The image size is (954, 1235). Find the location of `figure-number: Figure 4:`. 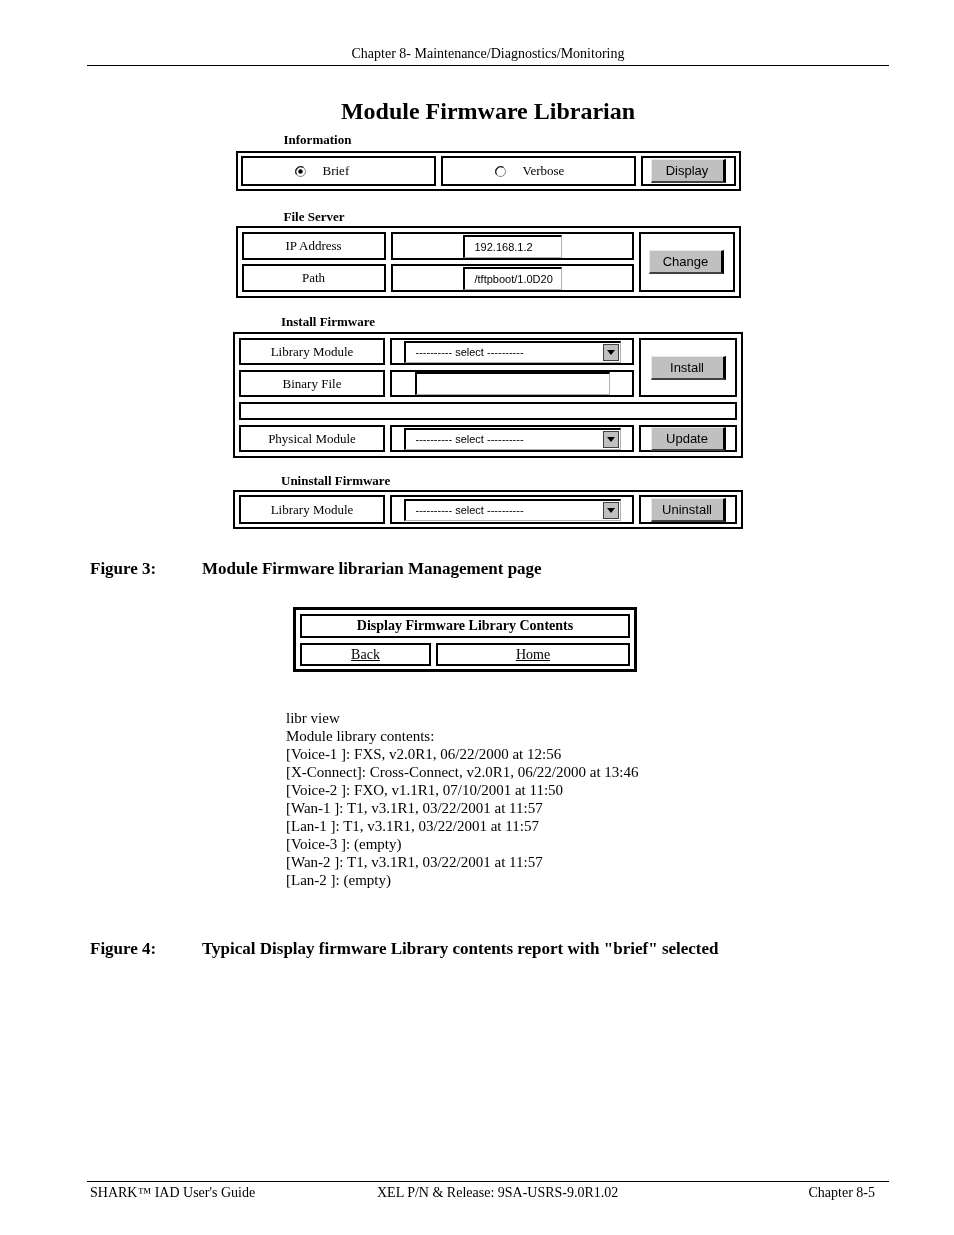

figure-number: Figure 4: is located at coordinates (123, 949).